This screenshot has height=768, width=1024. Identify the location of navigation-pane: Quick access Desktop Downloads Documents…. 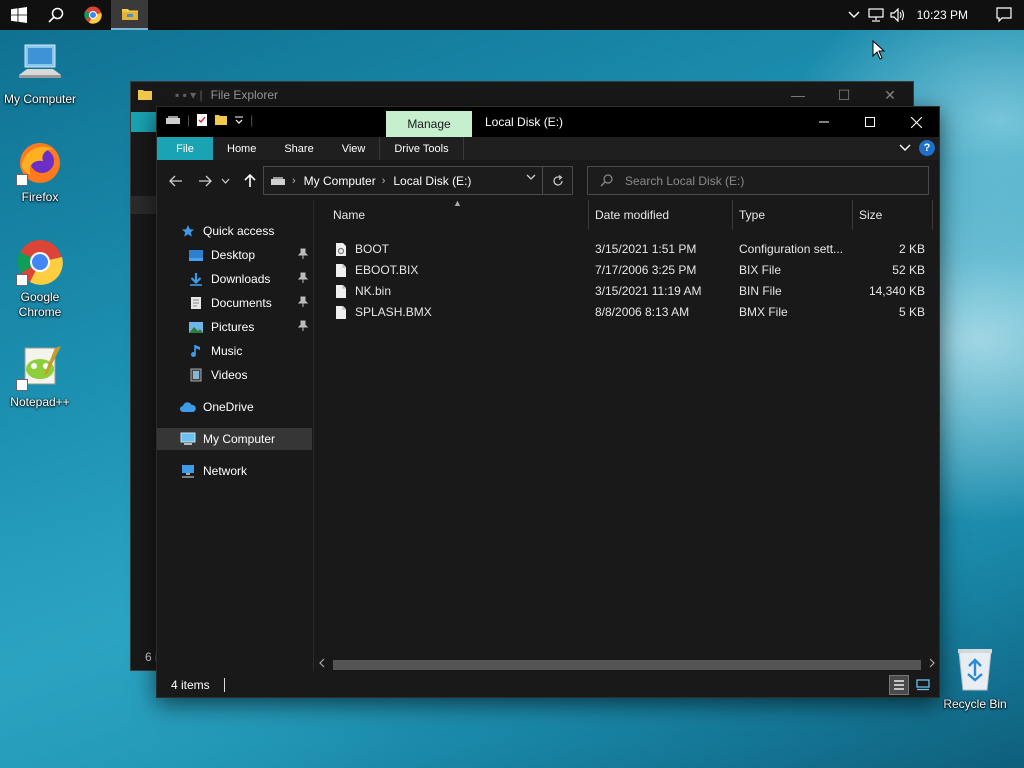
(235, 435).